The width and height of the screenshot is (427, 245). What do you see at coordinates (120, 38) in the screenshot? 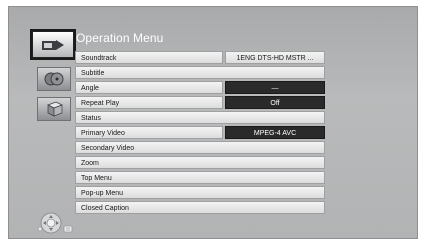
I see `menu-title: Operation Menu` at bounding box center [120, 38].